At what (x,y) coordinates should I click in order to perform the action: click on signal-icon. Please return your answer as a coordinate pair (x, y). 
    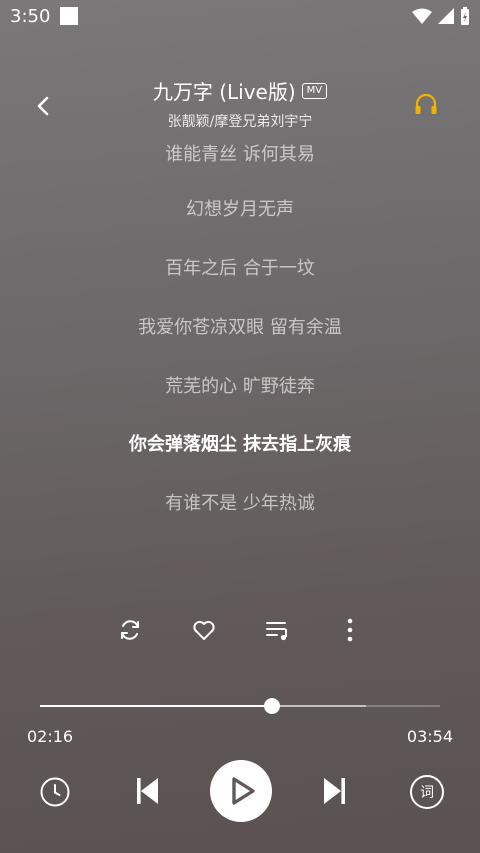
    Looking at the image, I should click on (446, 16).